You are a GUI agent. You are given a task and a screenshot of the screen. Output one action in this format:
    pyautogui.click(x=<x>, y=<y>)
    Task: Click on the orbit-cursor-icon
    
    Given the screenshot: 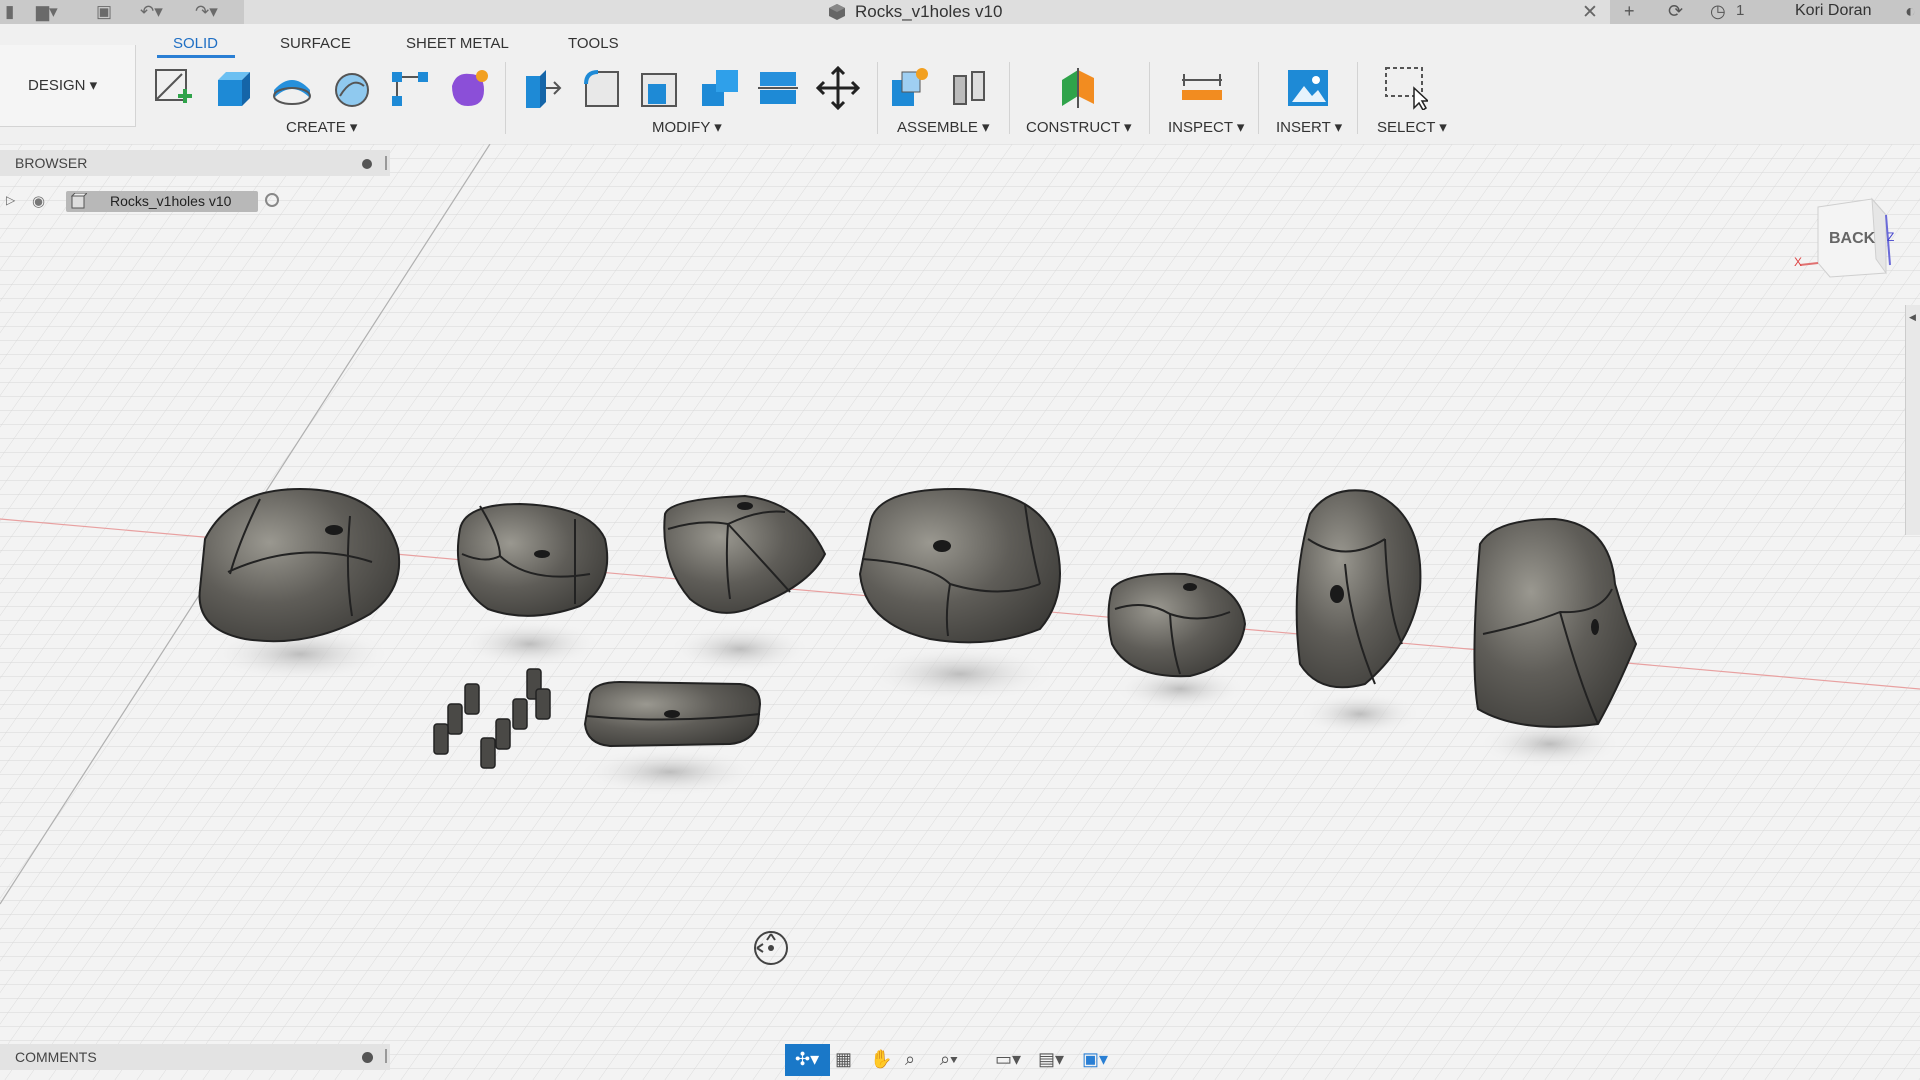 What is the action you would take?
    pyautogui.click(x=771, y=948)
    